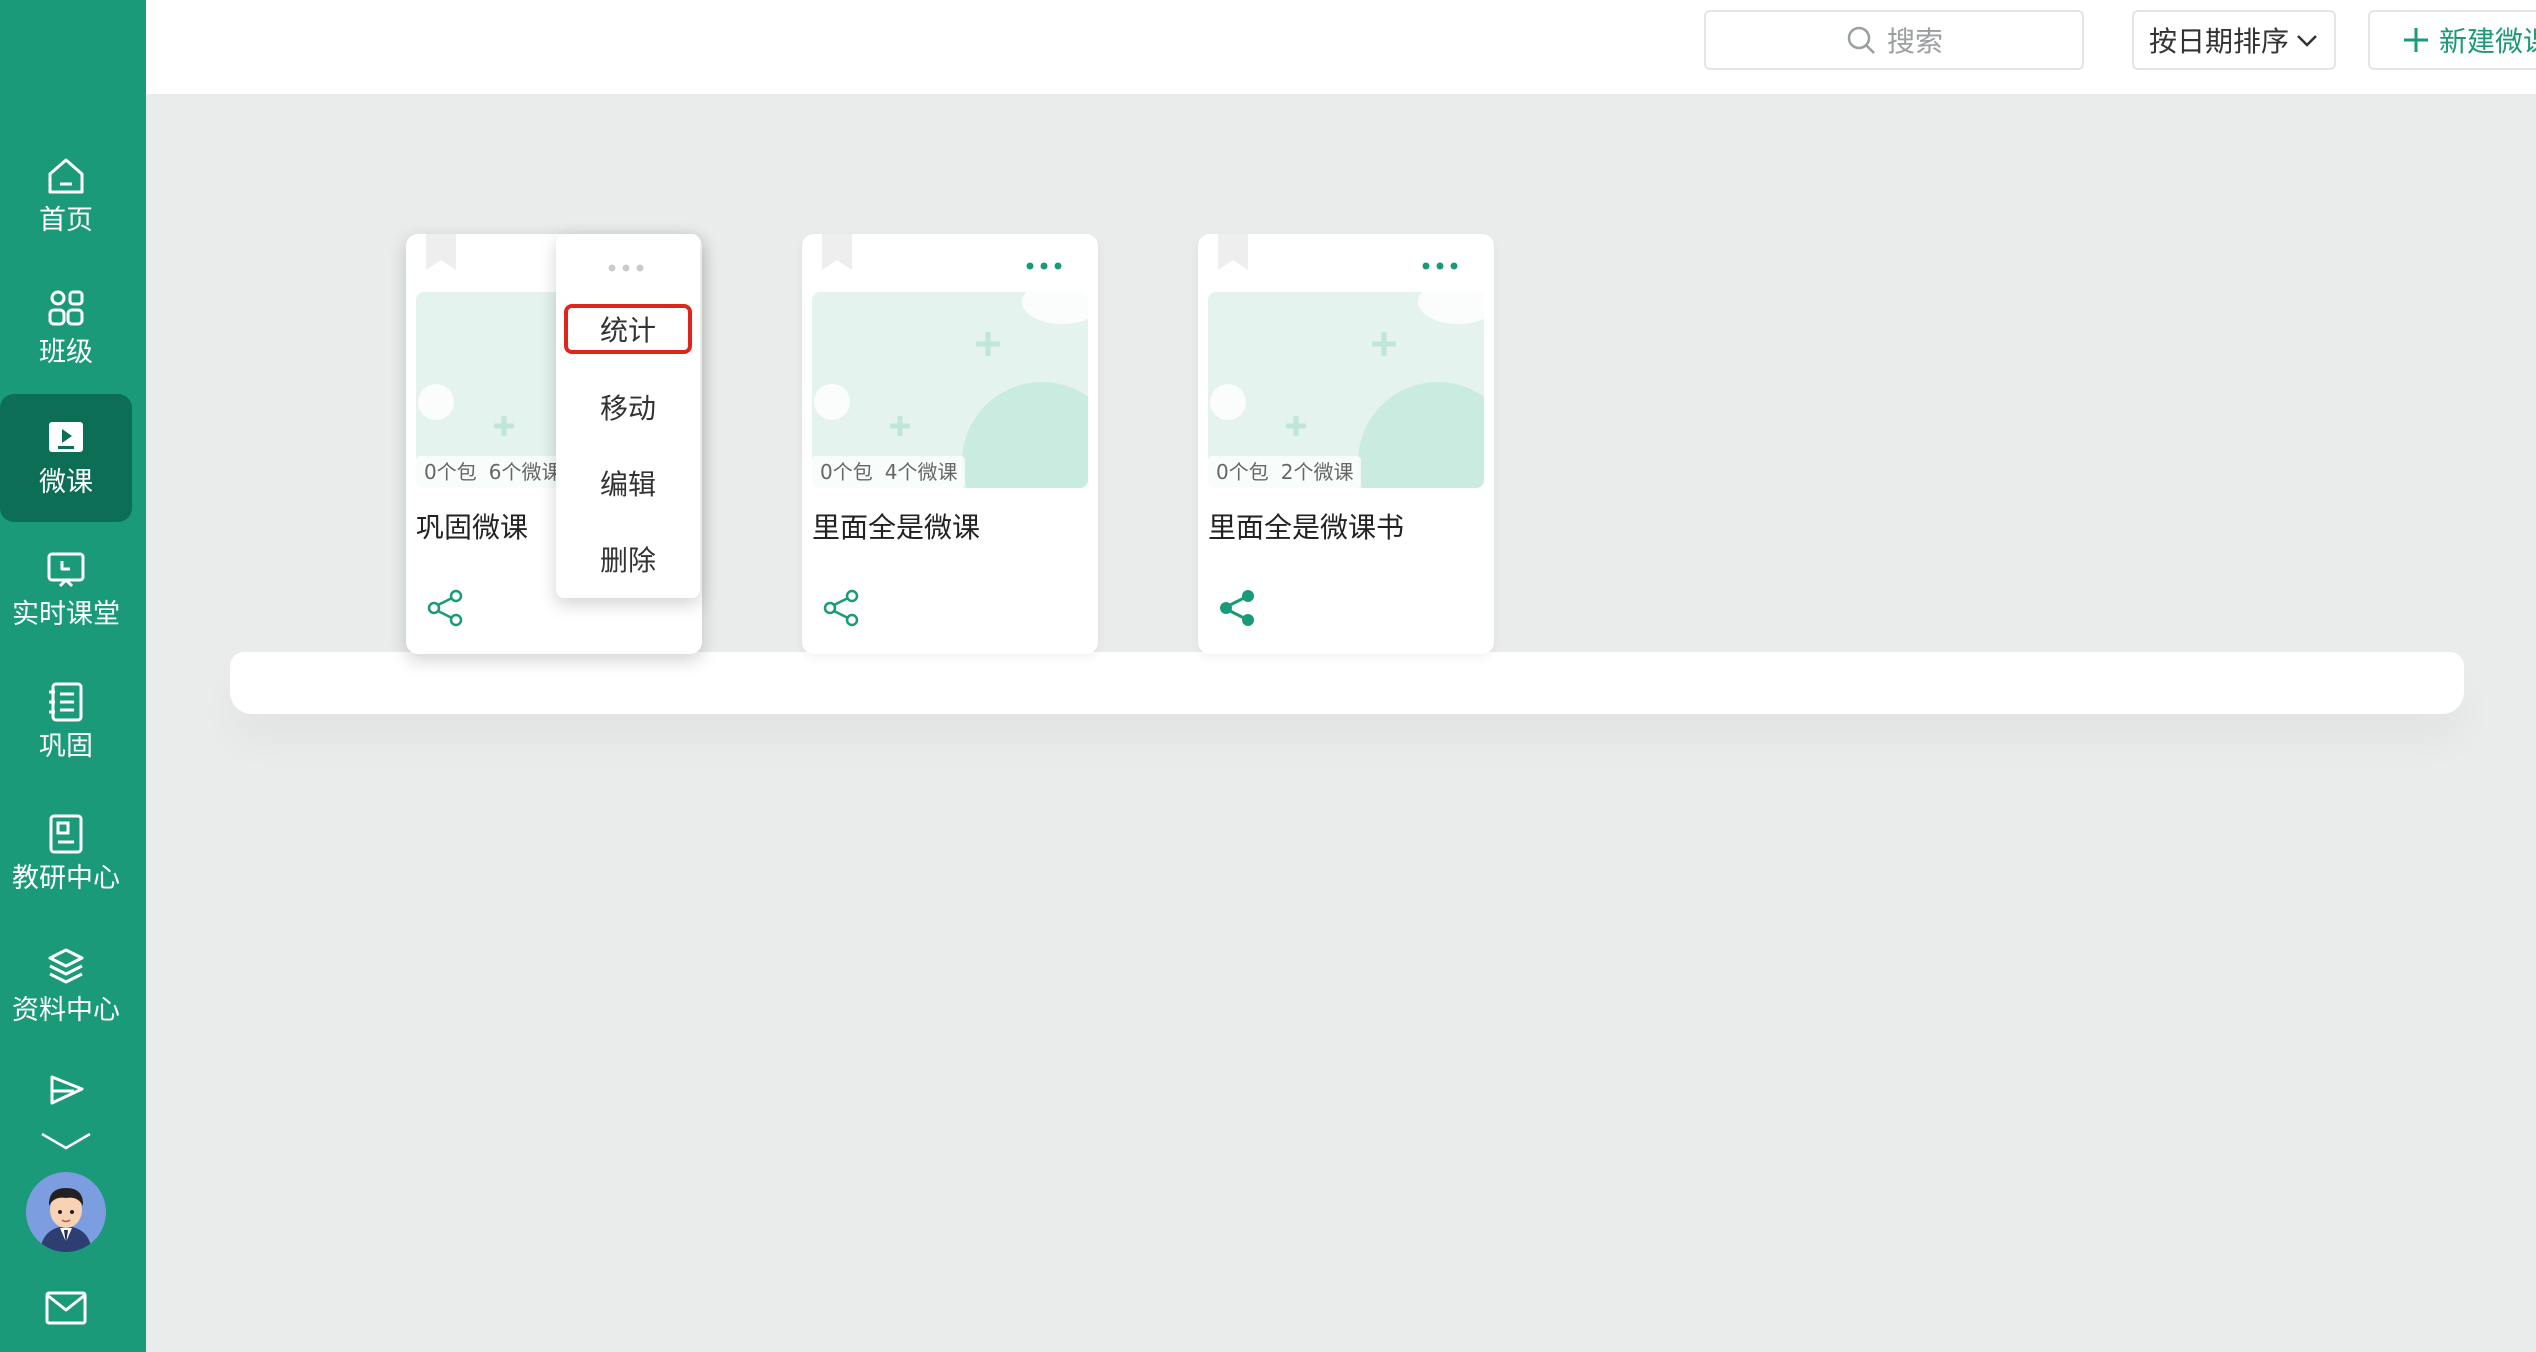  I want to click on card-title: 里面全是微课, so click(896, 527).